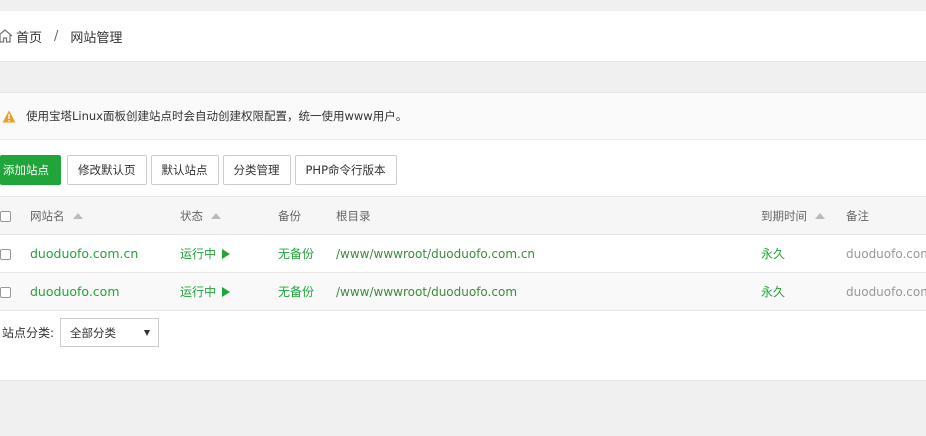 The image size is (926, 436). Describe the element at coordinates (886, 292) in the screenshot. I see `note-field: duoduofo.com` at that location.